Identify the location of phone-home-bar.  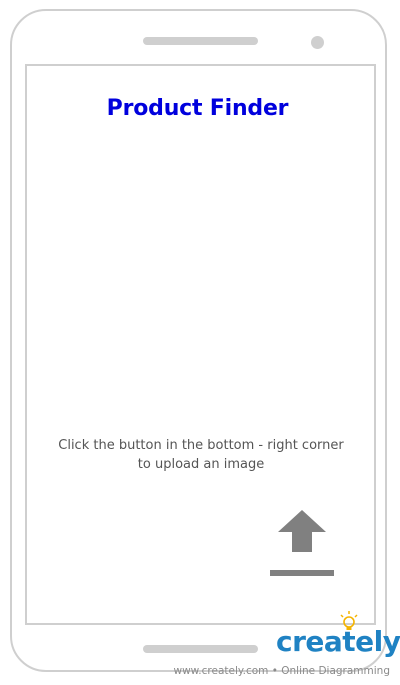
(200, 649).